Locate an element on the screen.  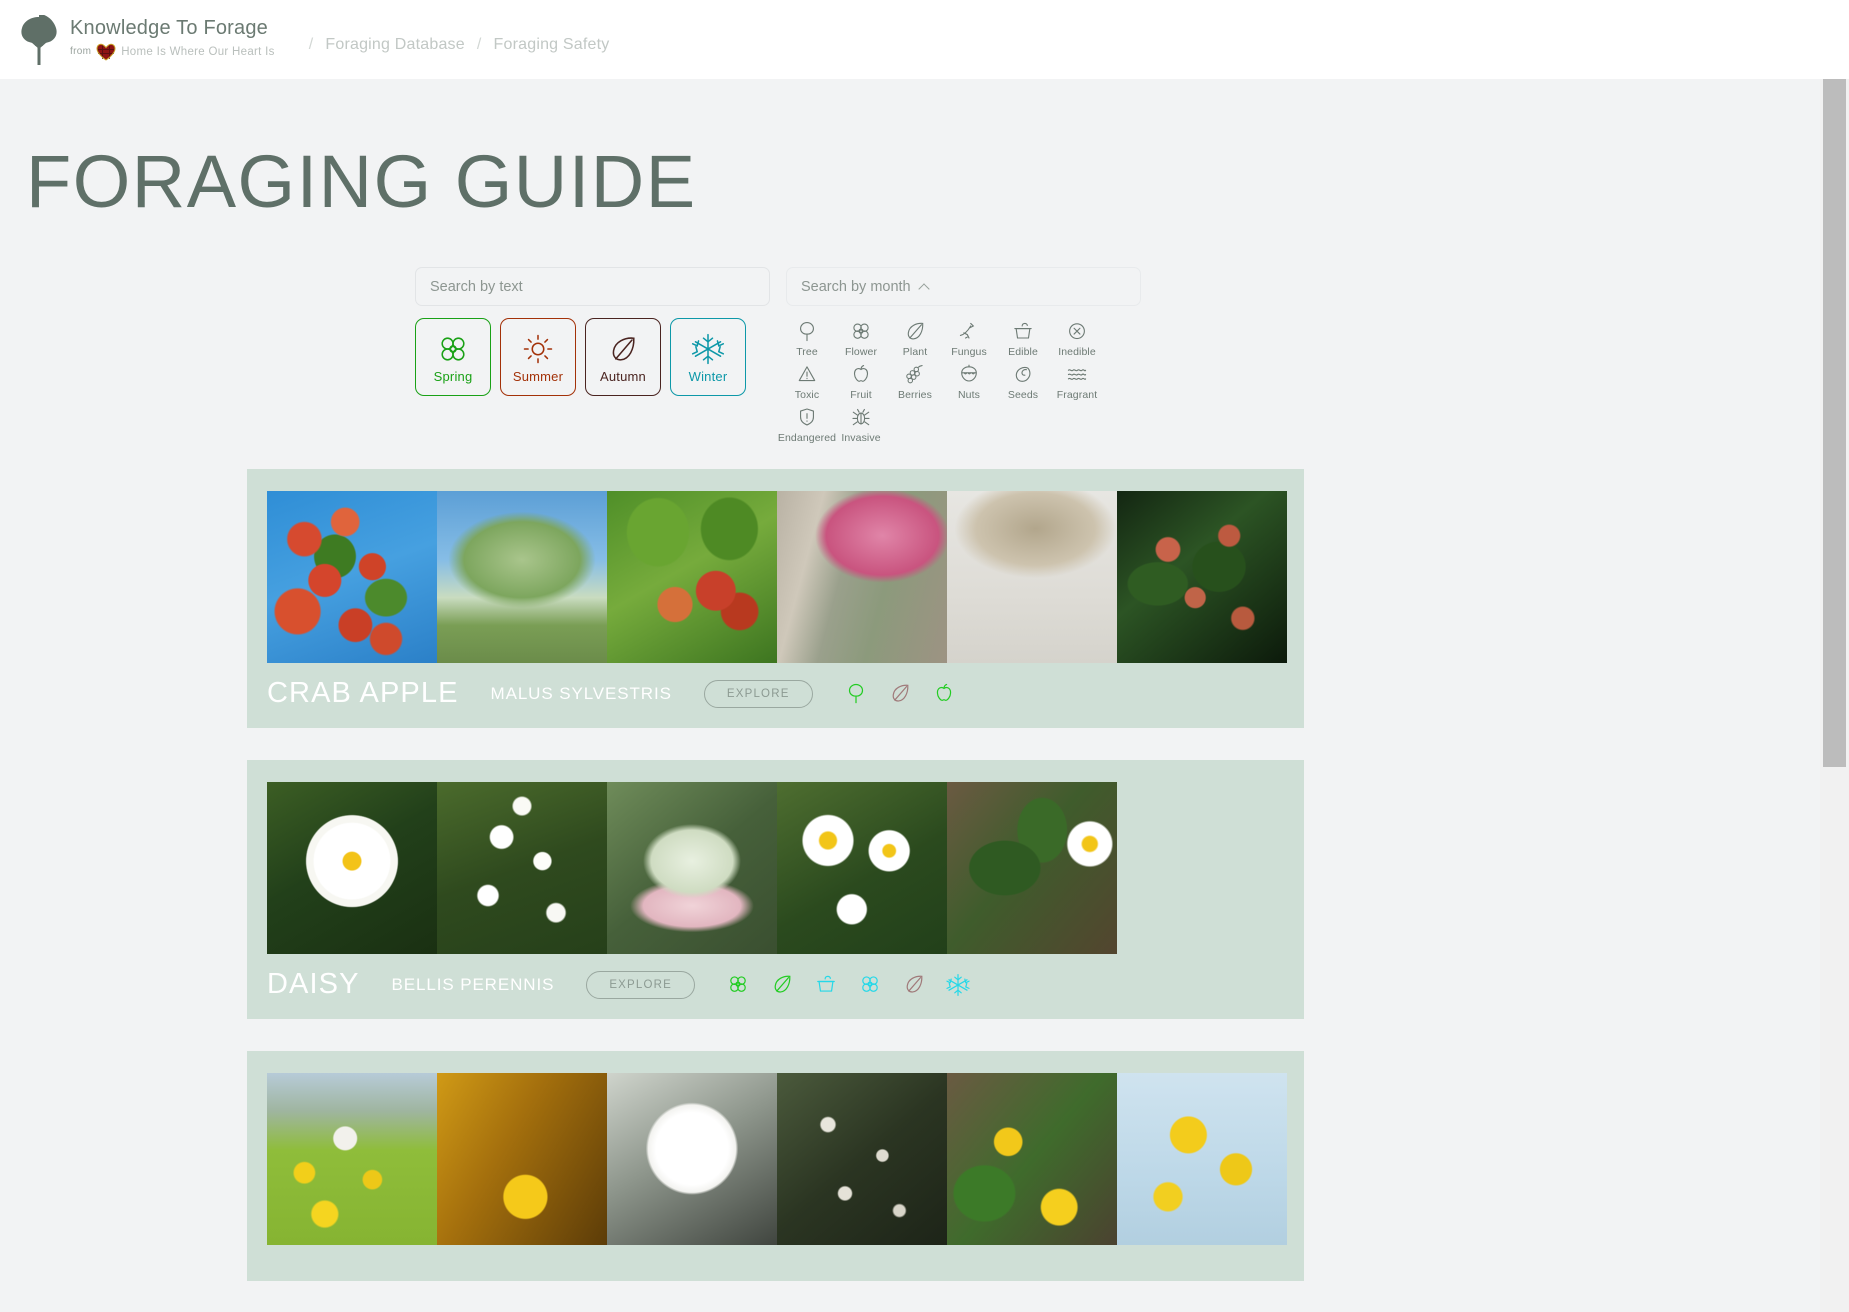
species-card-daisy: DAISY BELLIS PERENNIS EXPLORE is located at coordinates (775, 889).